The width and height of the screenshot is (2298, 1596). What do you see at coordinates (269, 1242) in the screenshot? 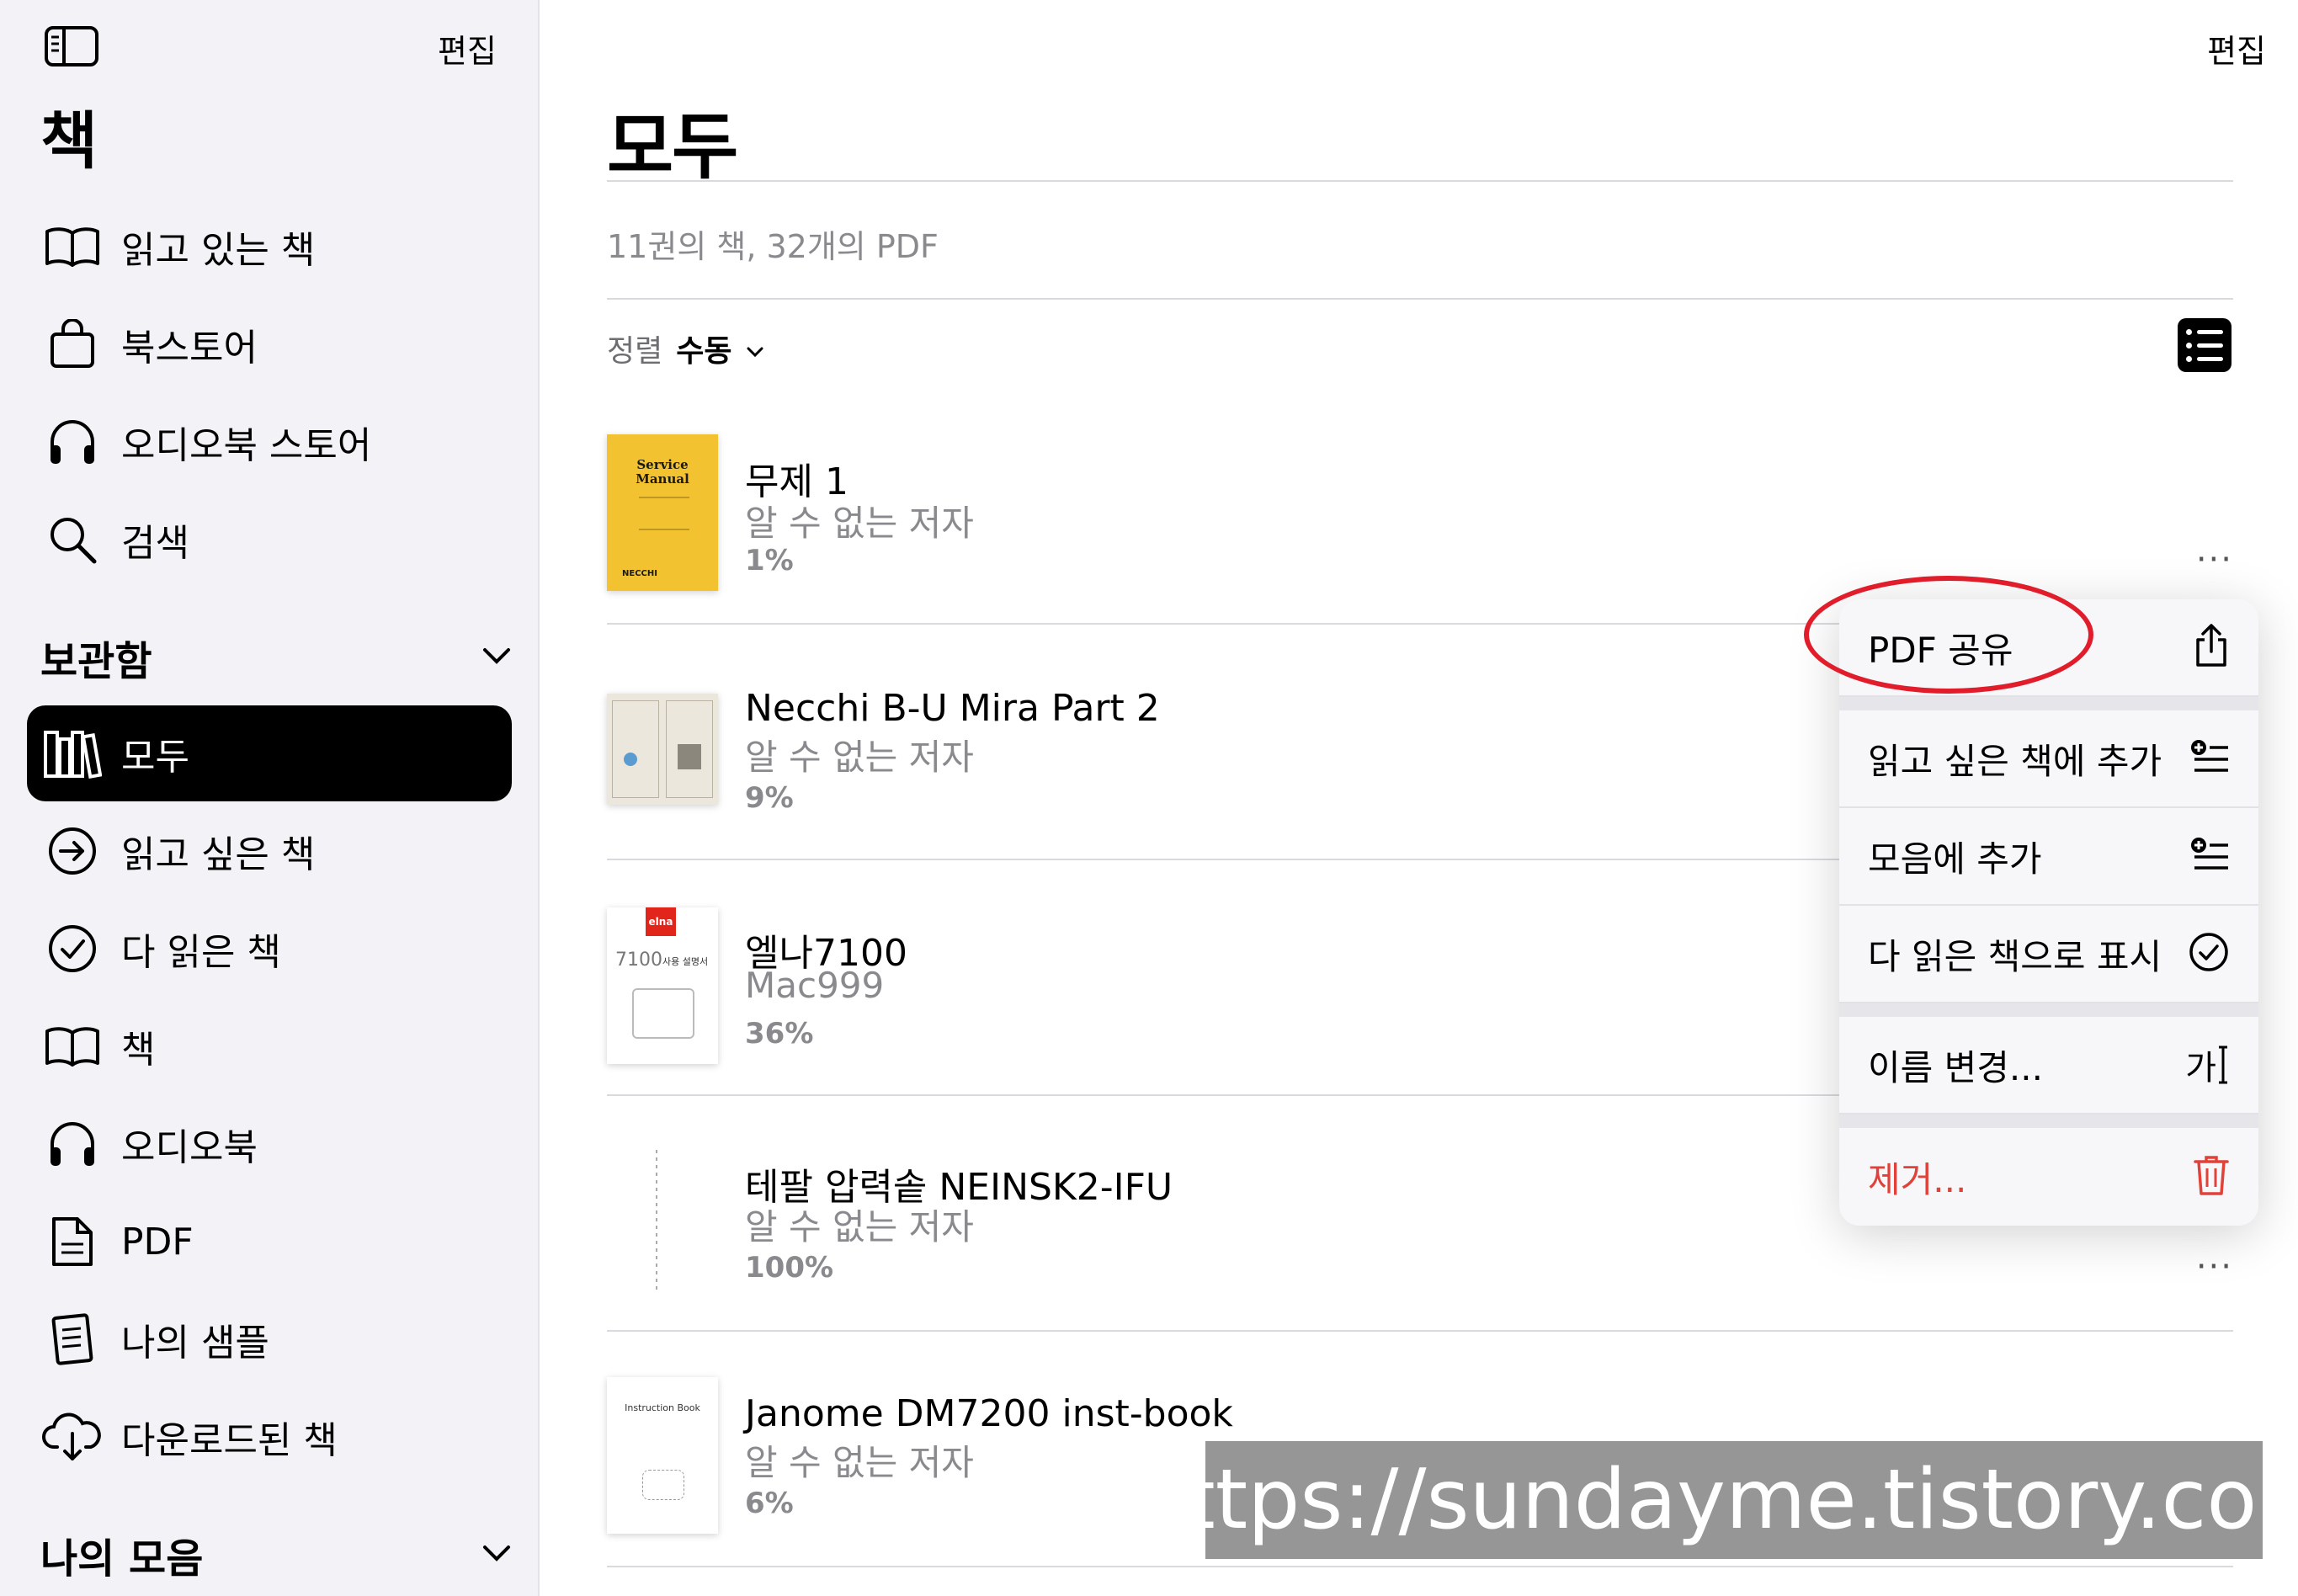
I see `sidebar-item-pdf: PDF` at bounding box center [269, 1242].